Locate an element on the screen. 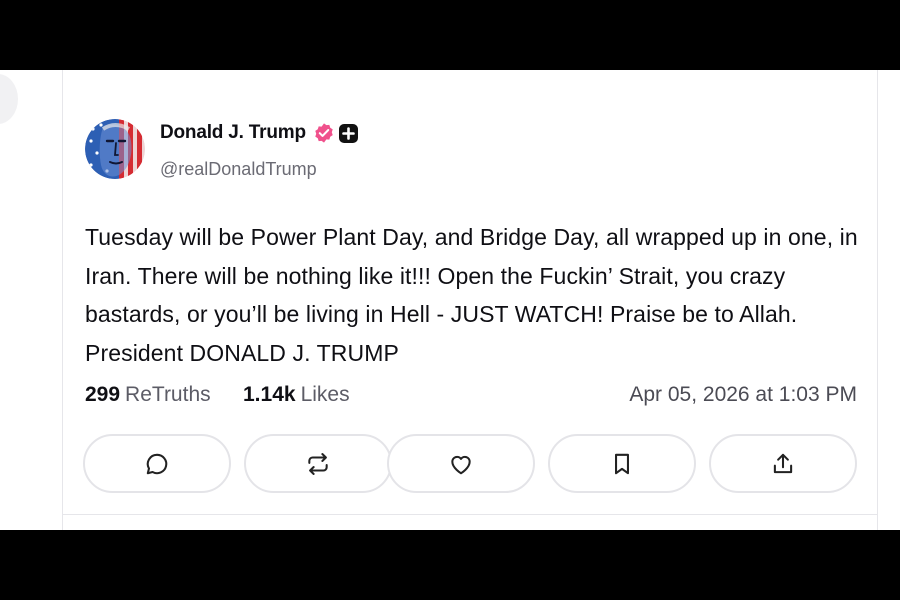 The width and height of the screenshot is (900, 600). likes-count: 1.14k is located at coordinates (269, 394).